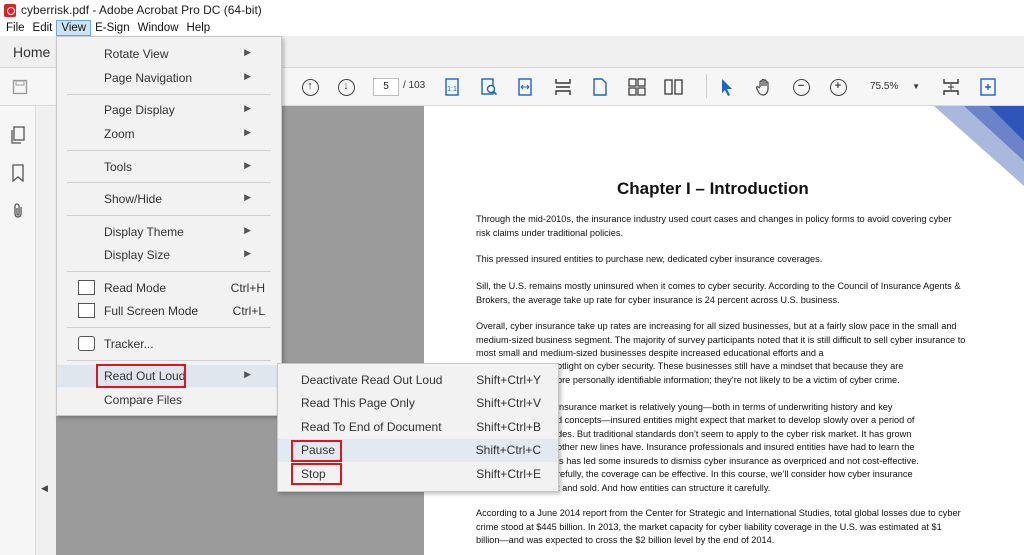  Describe the element at coordinates (43, 28) in the screenshot. I see `menu-edit: Edit` at that location.